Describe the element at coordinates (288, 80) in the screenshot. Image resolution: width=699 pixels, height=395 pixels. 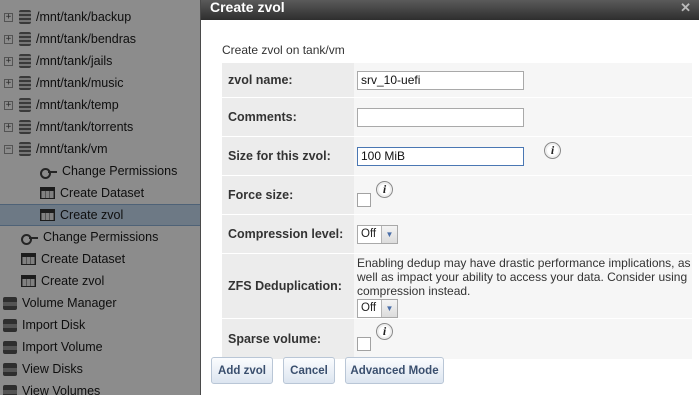
I see `zvol-name-label: zvol name:` at that location.